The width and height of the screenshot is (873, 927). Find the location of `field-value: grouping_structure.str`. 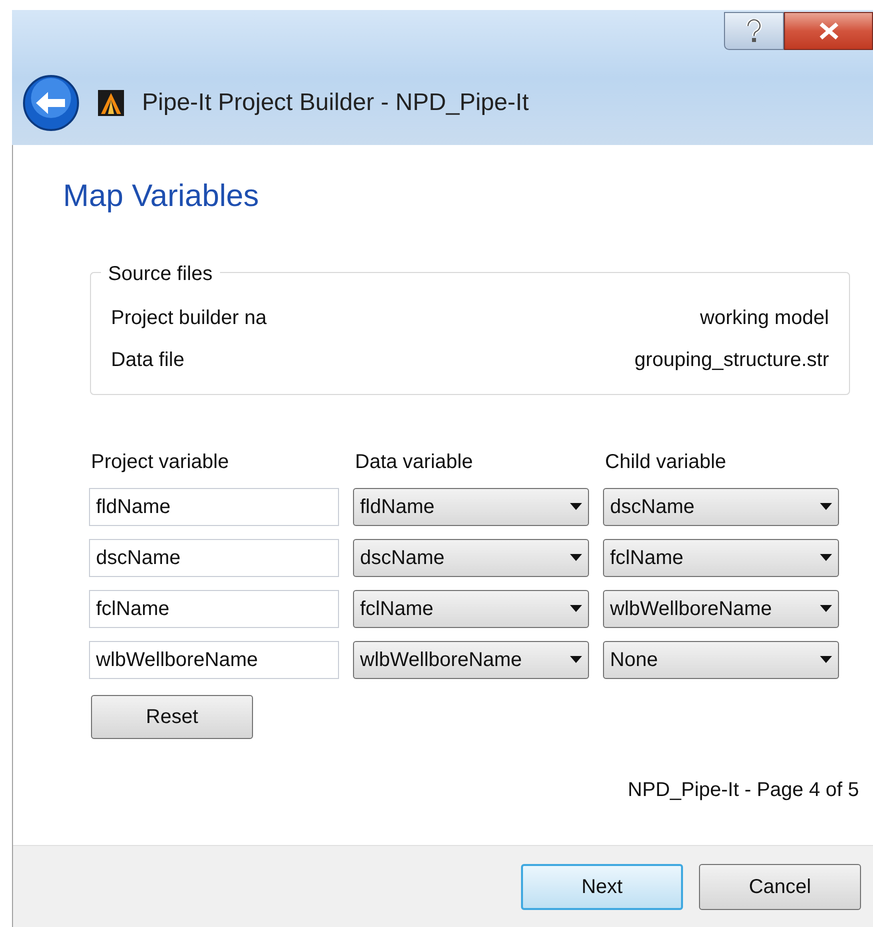

field-value: grouping_structure.str is located at coordinates (731, 360).